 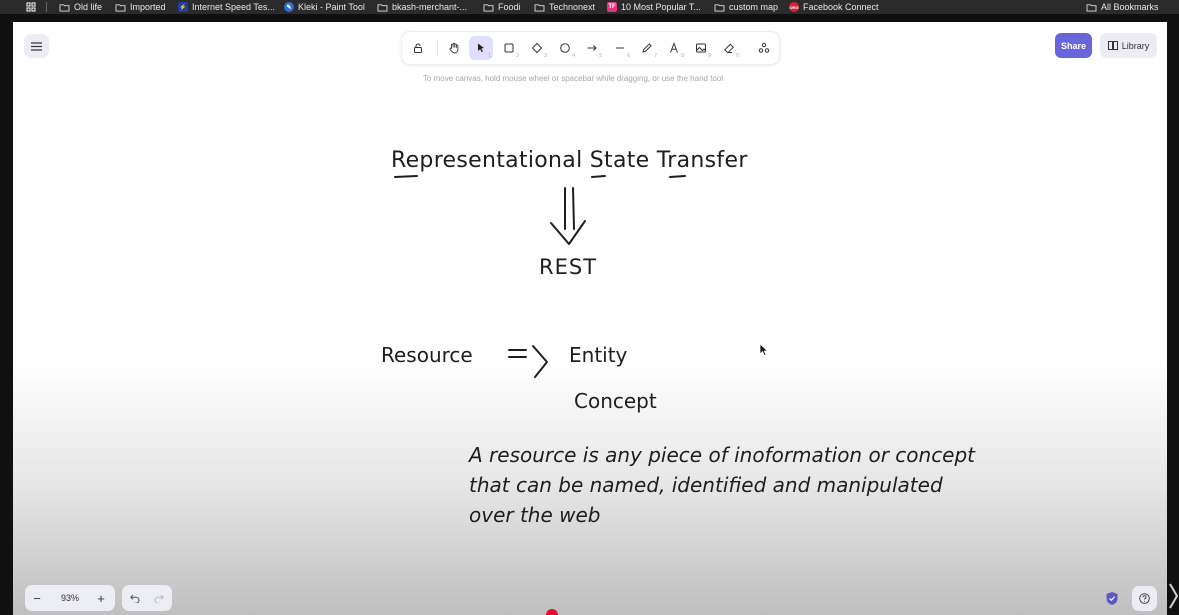 What do you see at coordinates (289, 7) in the screenshot?
I see `kleki-icon: ✎` at bounding box center [289, 7].